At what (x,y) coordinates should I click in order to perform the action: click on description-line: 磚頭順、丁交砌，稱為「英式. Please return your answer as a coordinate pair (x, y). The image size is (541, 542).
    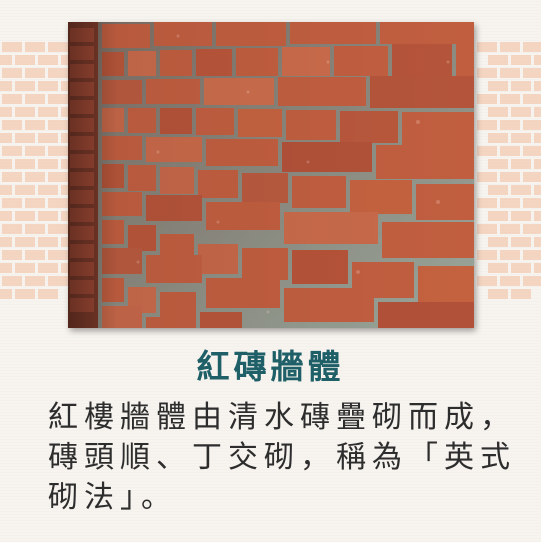
    Looking at the image, I should click on (282, 457).